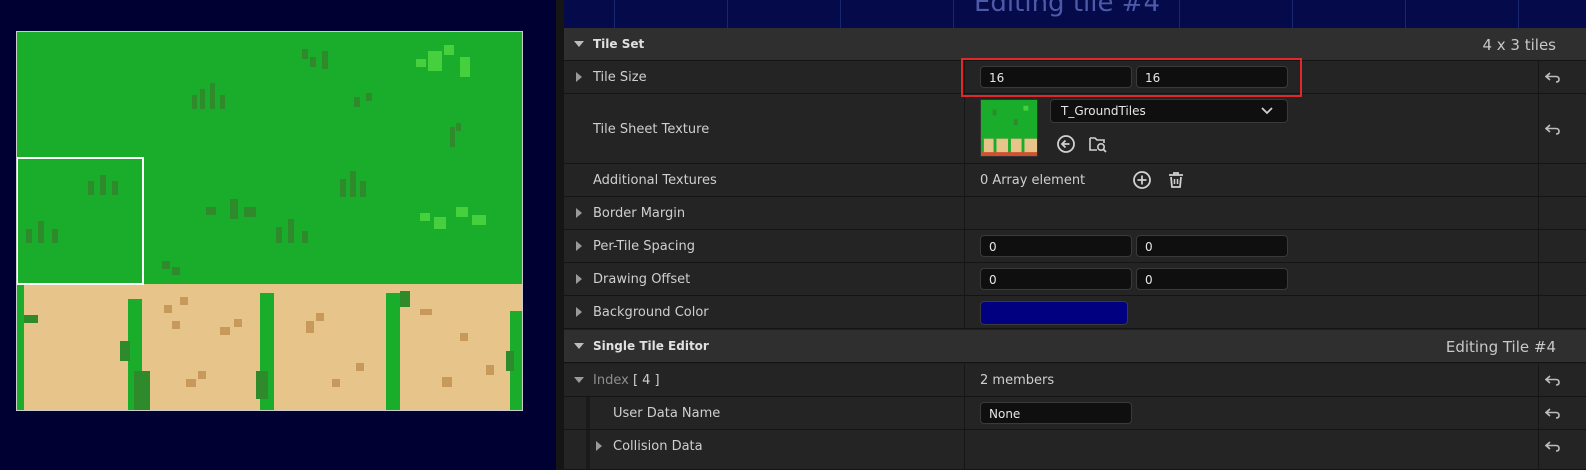 This screenshot has height=470, width=1586. I want to click on property-label: Drawing Offset, so click(642, 279).